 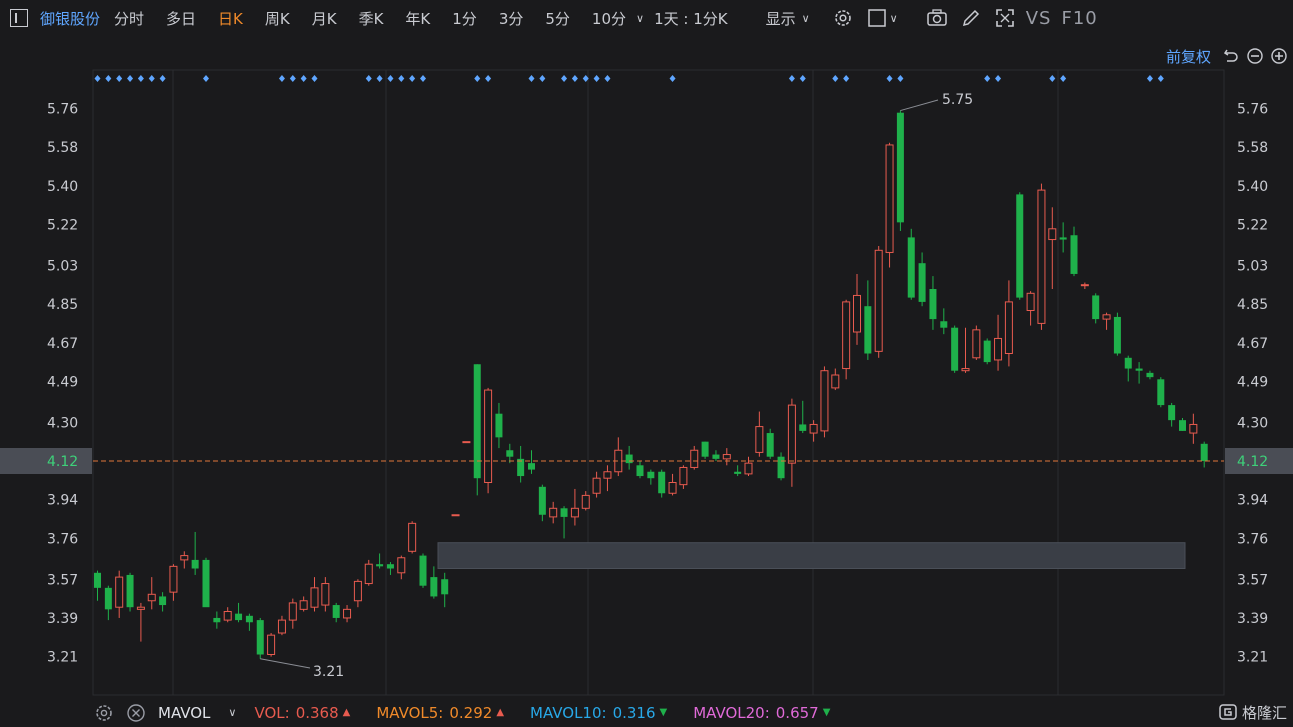 What do you see at coordinates (62, 148) in the screenshot?
I see `y-tick-label-left: 5.58` at bounding box center [62, 148].